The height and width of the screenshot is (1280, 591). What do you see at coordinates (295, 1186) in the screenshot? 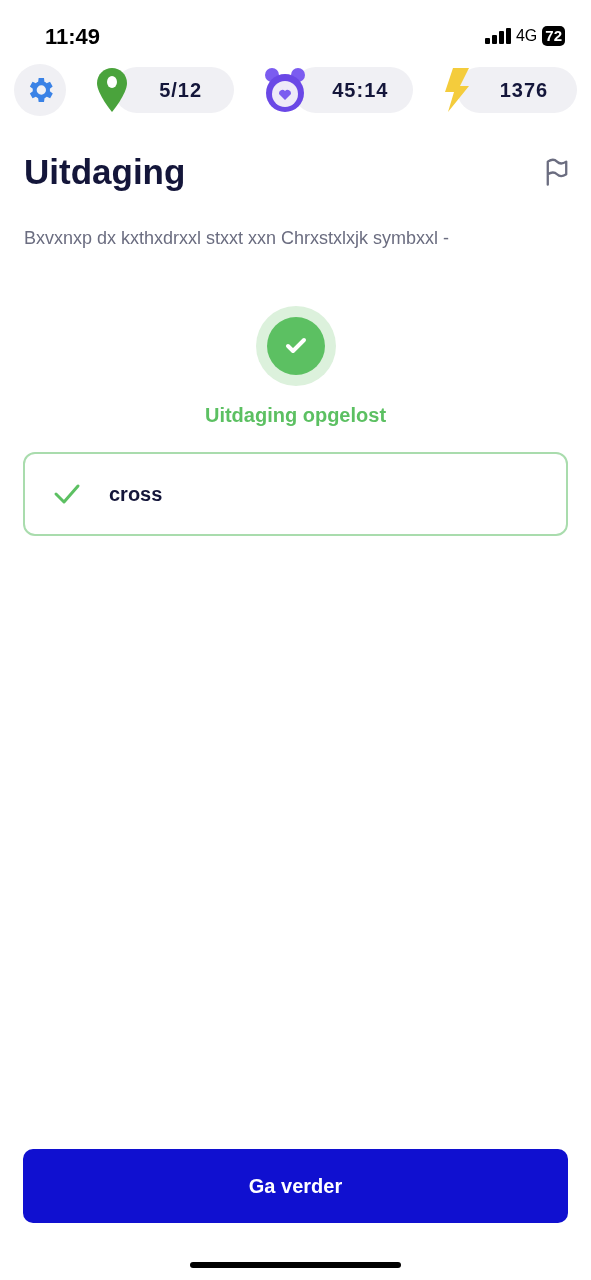
I see `continue-button: Ga verder` at bounding box center [295, 1186].